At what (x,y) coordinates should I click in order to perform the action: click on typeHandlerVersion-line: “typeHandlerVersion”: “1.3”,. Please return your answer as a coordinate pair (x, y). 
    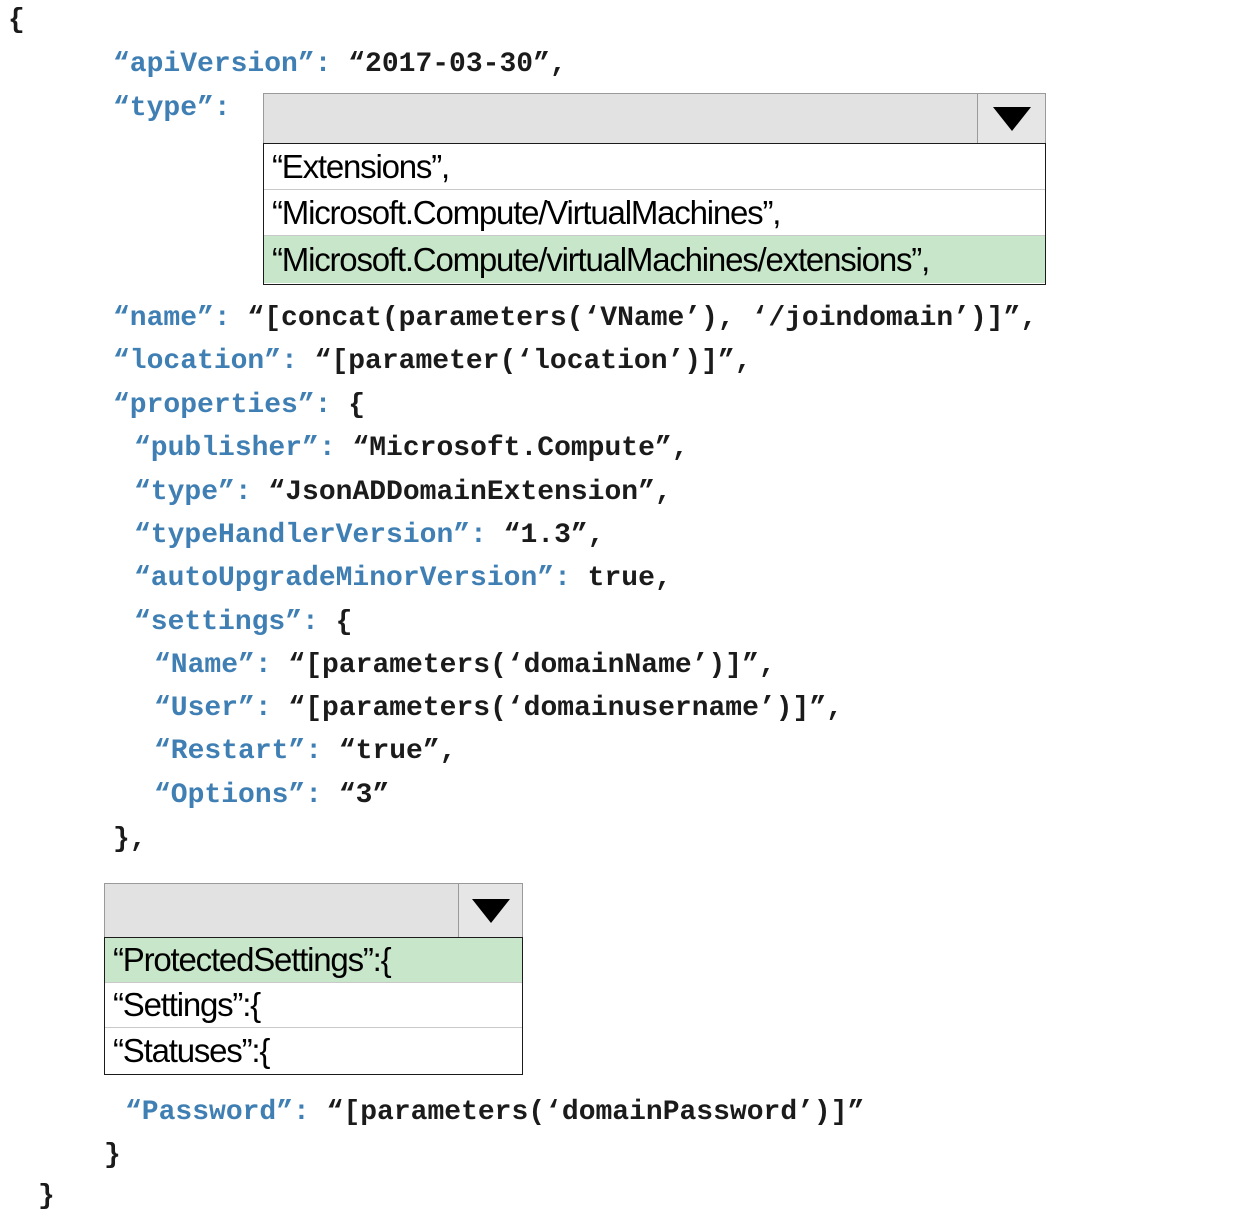
    Looking at the image, I should click on (369, 536).